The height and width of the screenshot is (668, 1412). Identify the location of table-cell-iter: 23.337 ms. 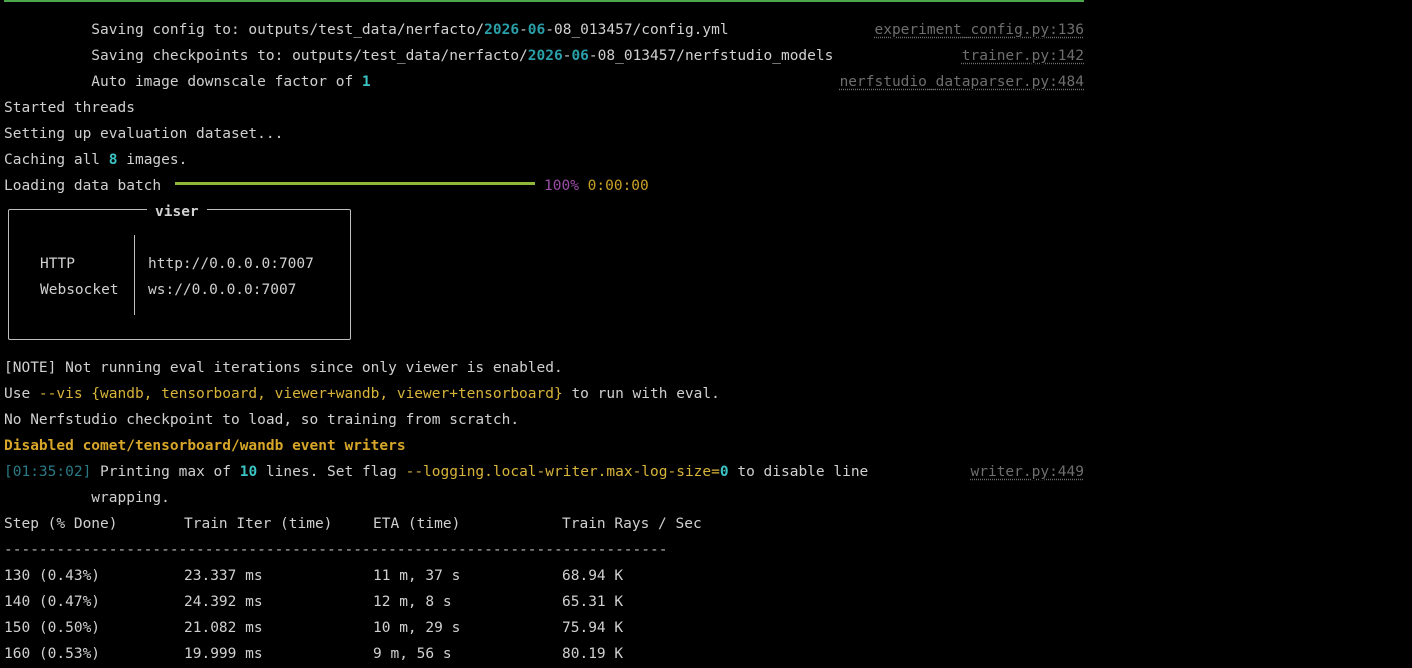
(223, 576).